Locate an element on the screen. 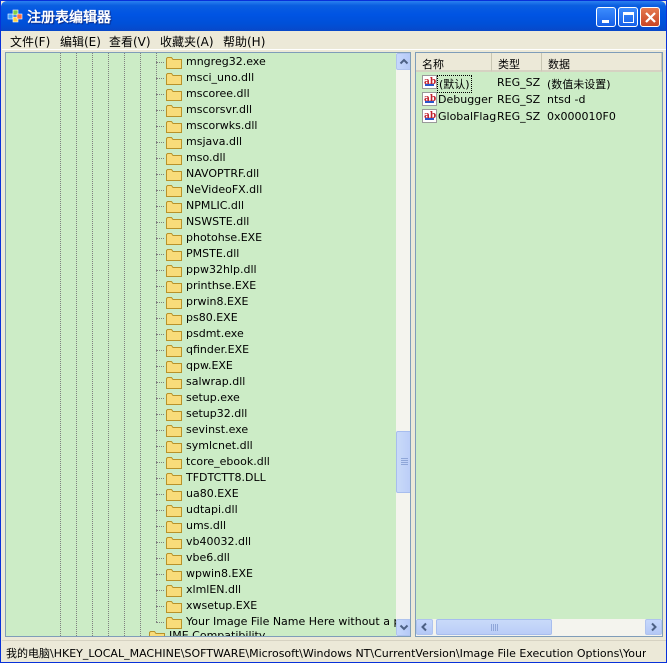 The width and height of the screenshot is (667, 663). tree-item: NAVOPTRF.dll is located at coordinates (199, 174).